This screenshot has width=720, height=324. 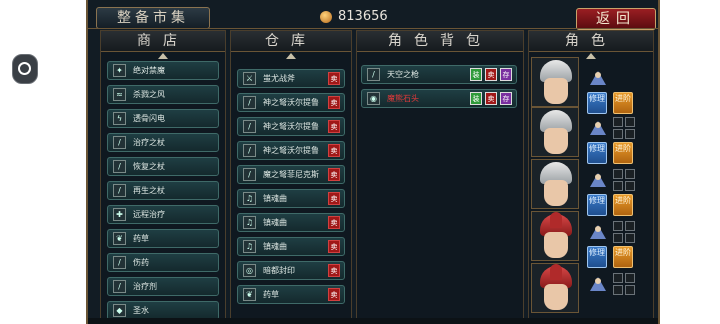 What do you see at coordinates (119, 310) in the screenshot?
I see `item-icon: ◆` at bounding box center [119, 310].